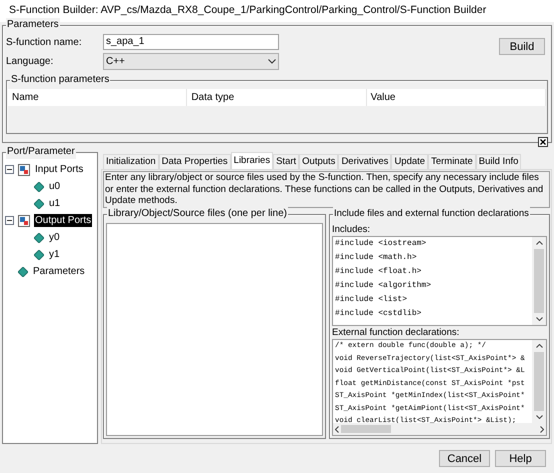  Describe the element at coordinates (131, 161) in the screenshot. I see `tab: Initialization` at that location.